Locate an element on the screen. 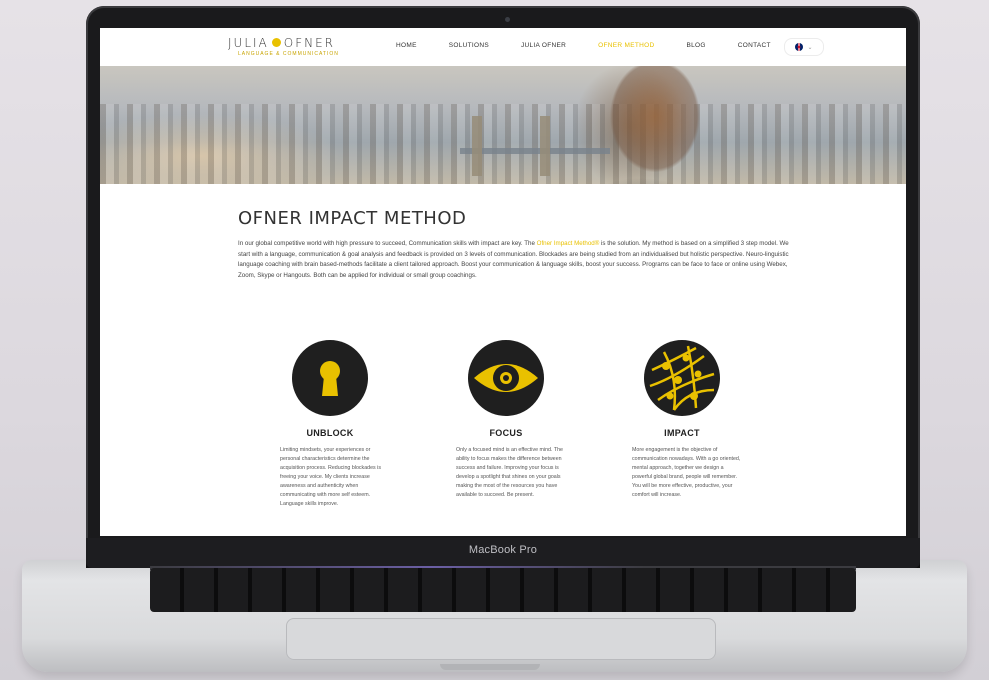 The image size is (989, 680). nav-blog: BLOG is located at coordinates (696, 45).